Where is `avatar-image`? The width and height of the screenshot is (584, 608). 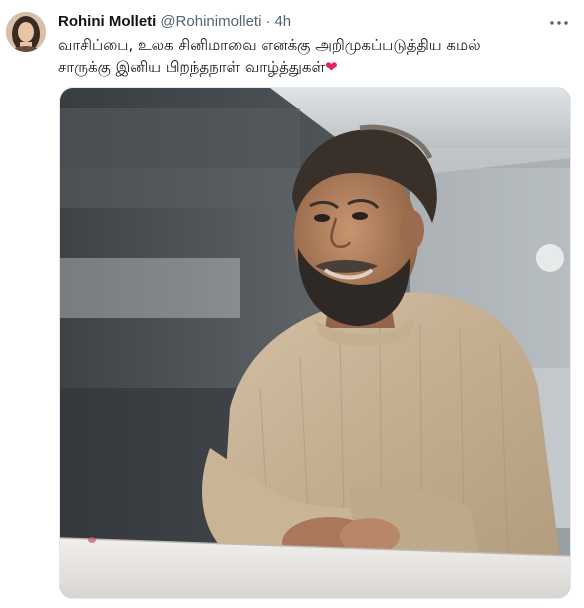
avatar-image is located at coordinates (26, 32).